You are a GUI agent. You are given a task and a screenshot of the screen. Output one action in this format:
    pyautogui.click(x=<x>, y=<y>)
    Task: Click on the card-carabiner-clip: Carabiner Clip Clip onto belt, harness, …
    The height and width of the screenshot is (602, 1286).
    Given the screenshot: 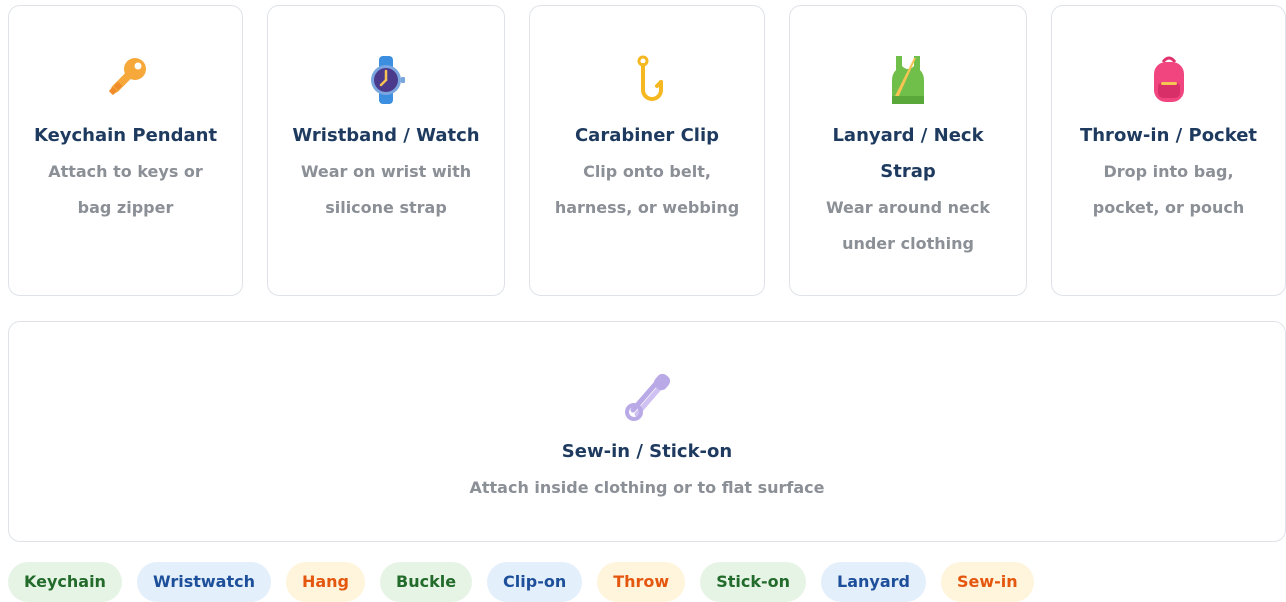 What is the action you would take?
    pyautogui.click(x=647, y=150)
    